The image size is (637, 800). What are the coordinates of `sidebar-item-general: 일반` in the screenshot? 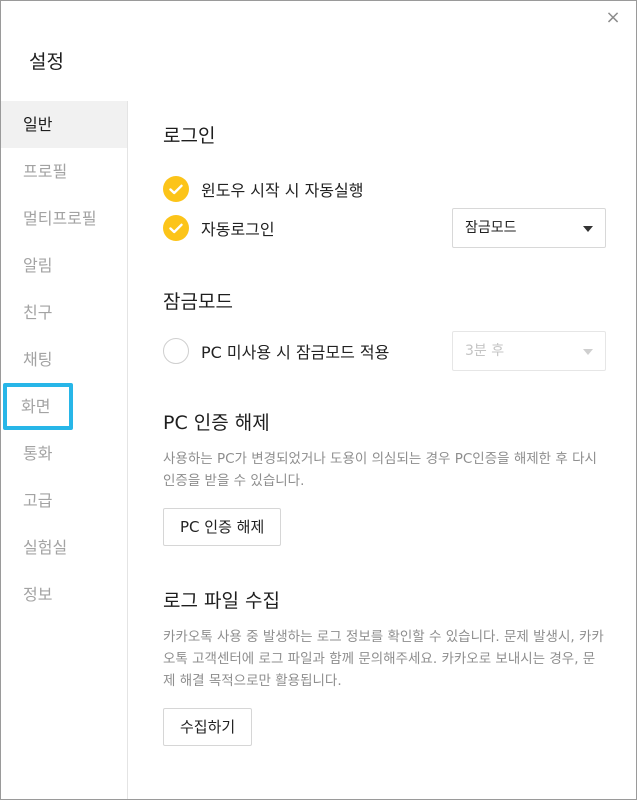 It's located at (64, 124).